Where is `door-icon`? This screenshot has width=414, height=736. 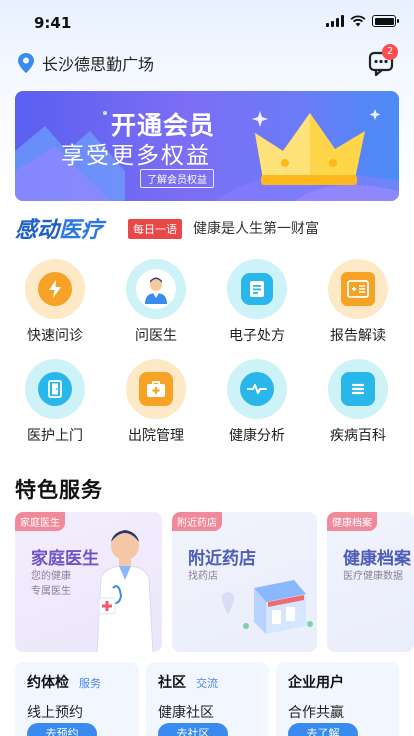 door-icon is located at coordinates (55, 389).